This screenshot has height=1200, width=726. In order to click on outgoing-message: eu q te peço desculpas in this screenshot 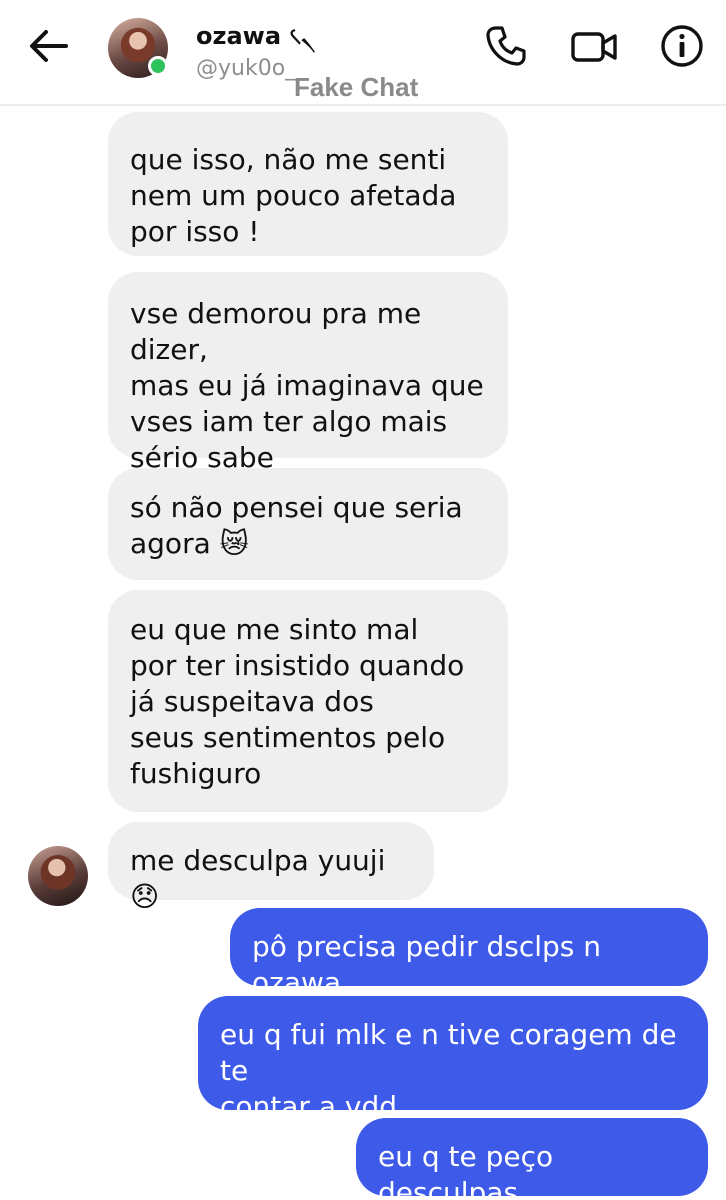, I will do `click(532, 1159)`.